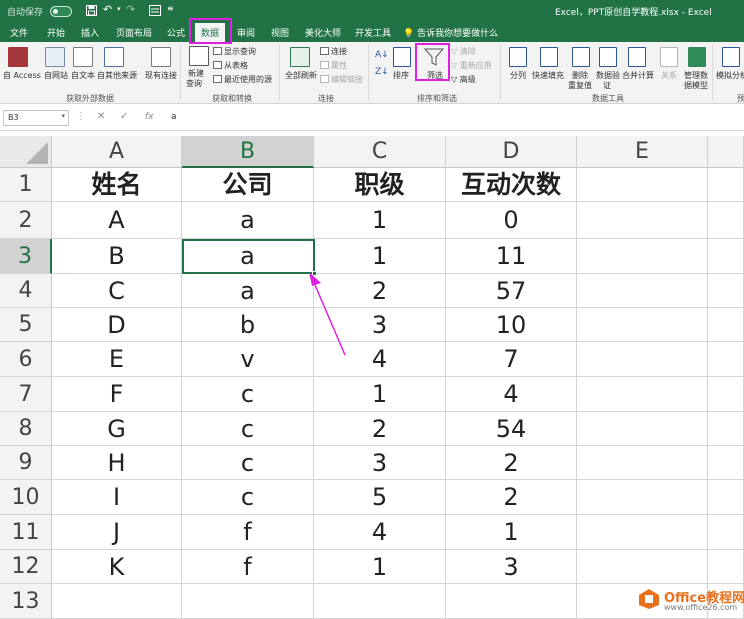 This screenshot has width=744, height=619. What do you see at coordinates (548, 75) in the screenshot?
I see `flash-fill-button: 快速填充` at bounding box center [548, 75].